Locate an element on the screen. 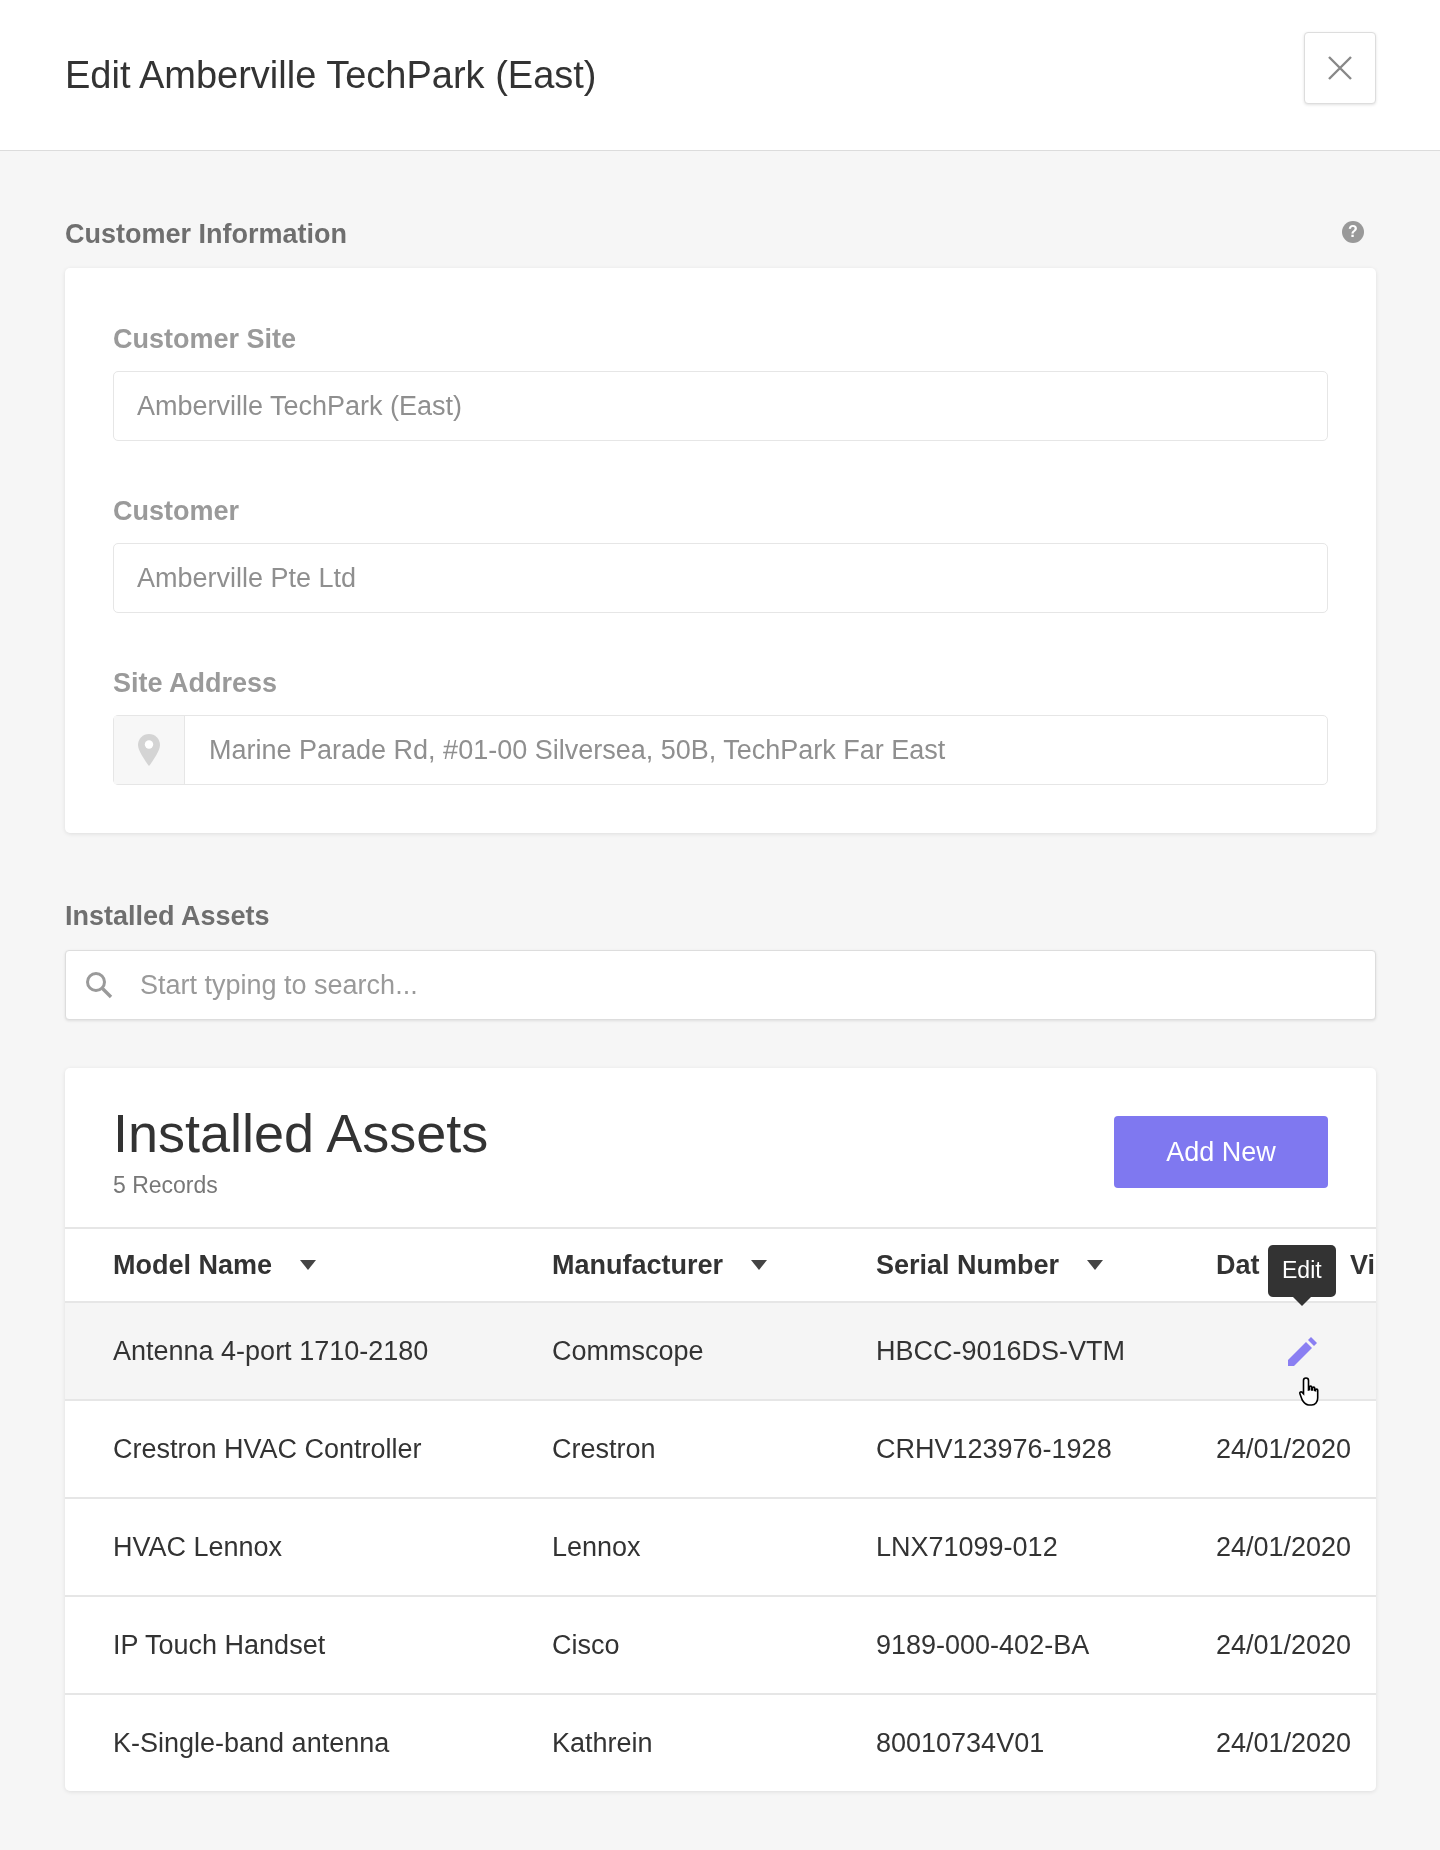  table-cell-text: Crestron is located at coordinates (604, 1449).